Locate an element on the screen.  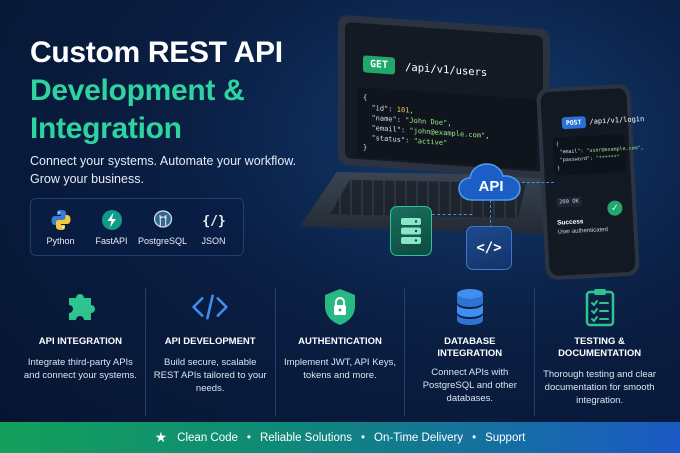
puzzle-icon is located at coordinates (82, 307).